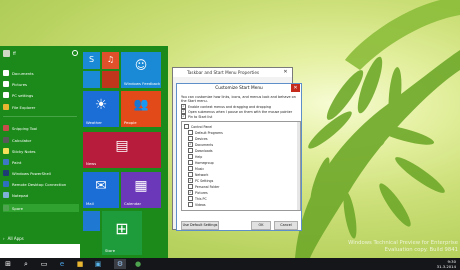 Image resolution: width=460 pixels, height=270 pixels. What do you see at coordinates (201, 198) in the screenshot?
I see `list-item-label: This PC` at bounding box center [201, 198].